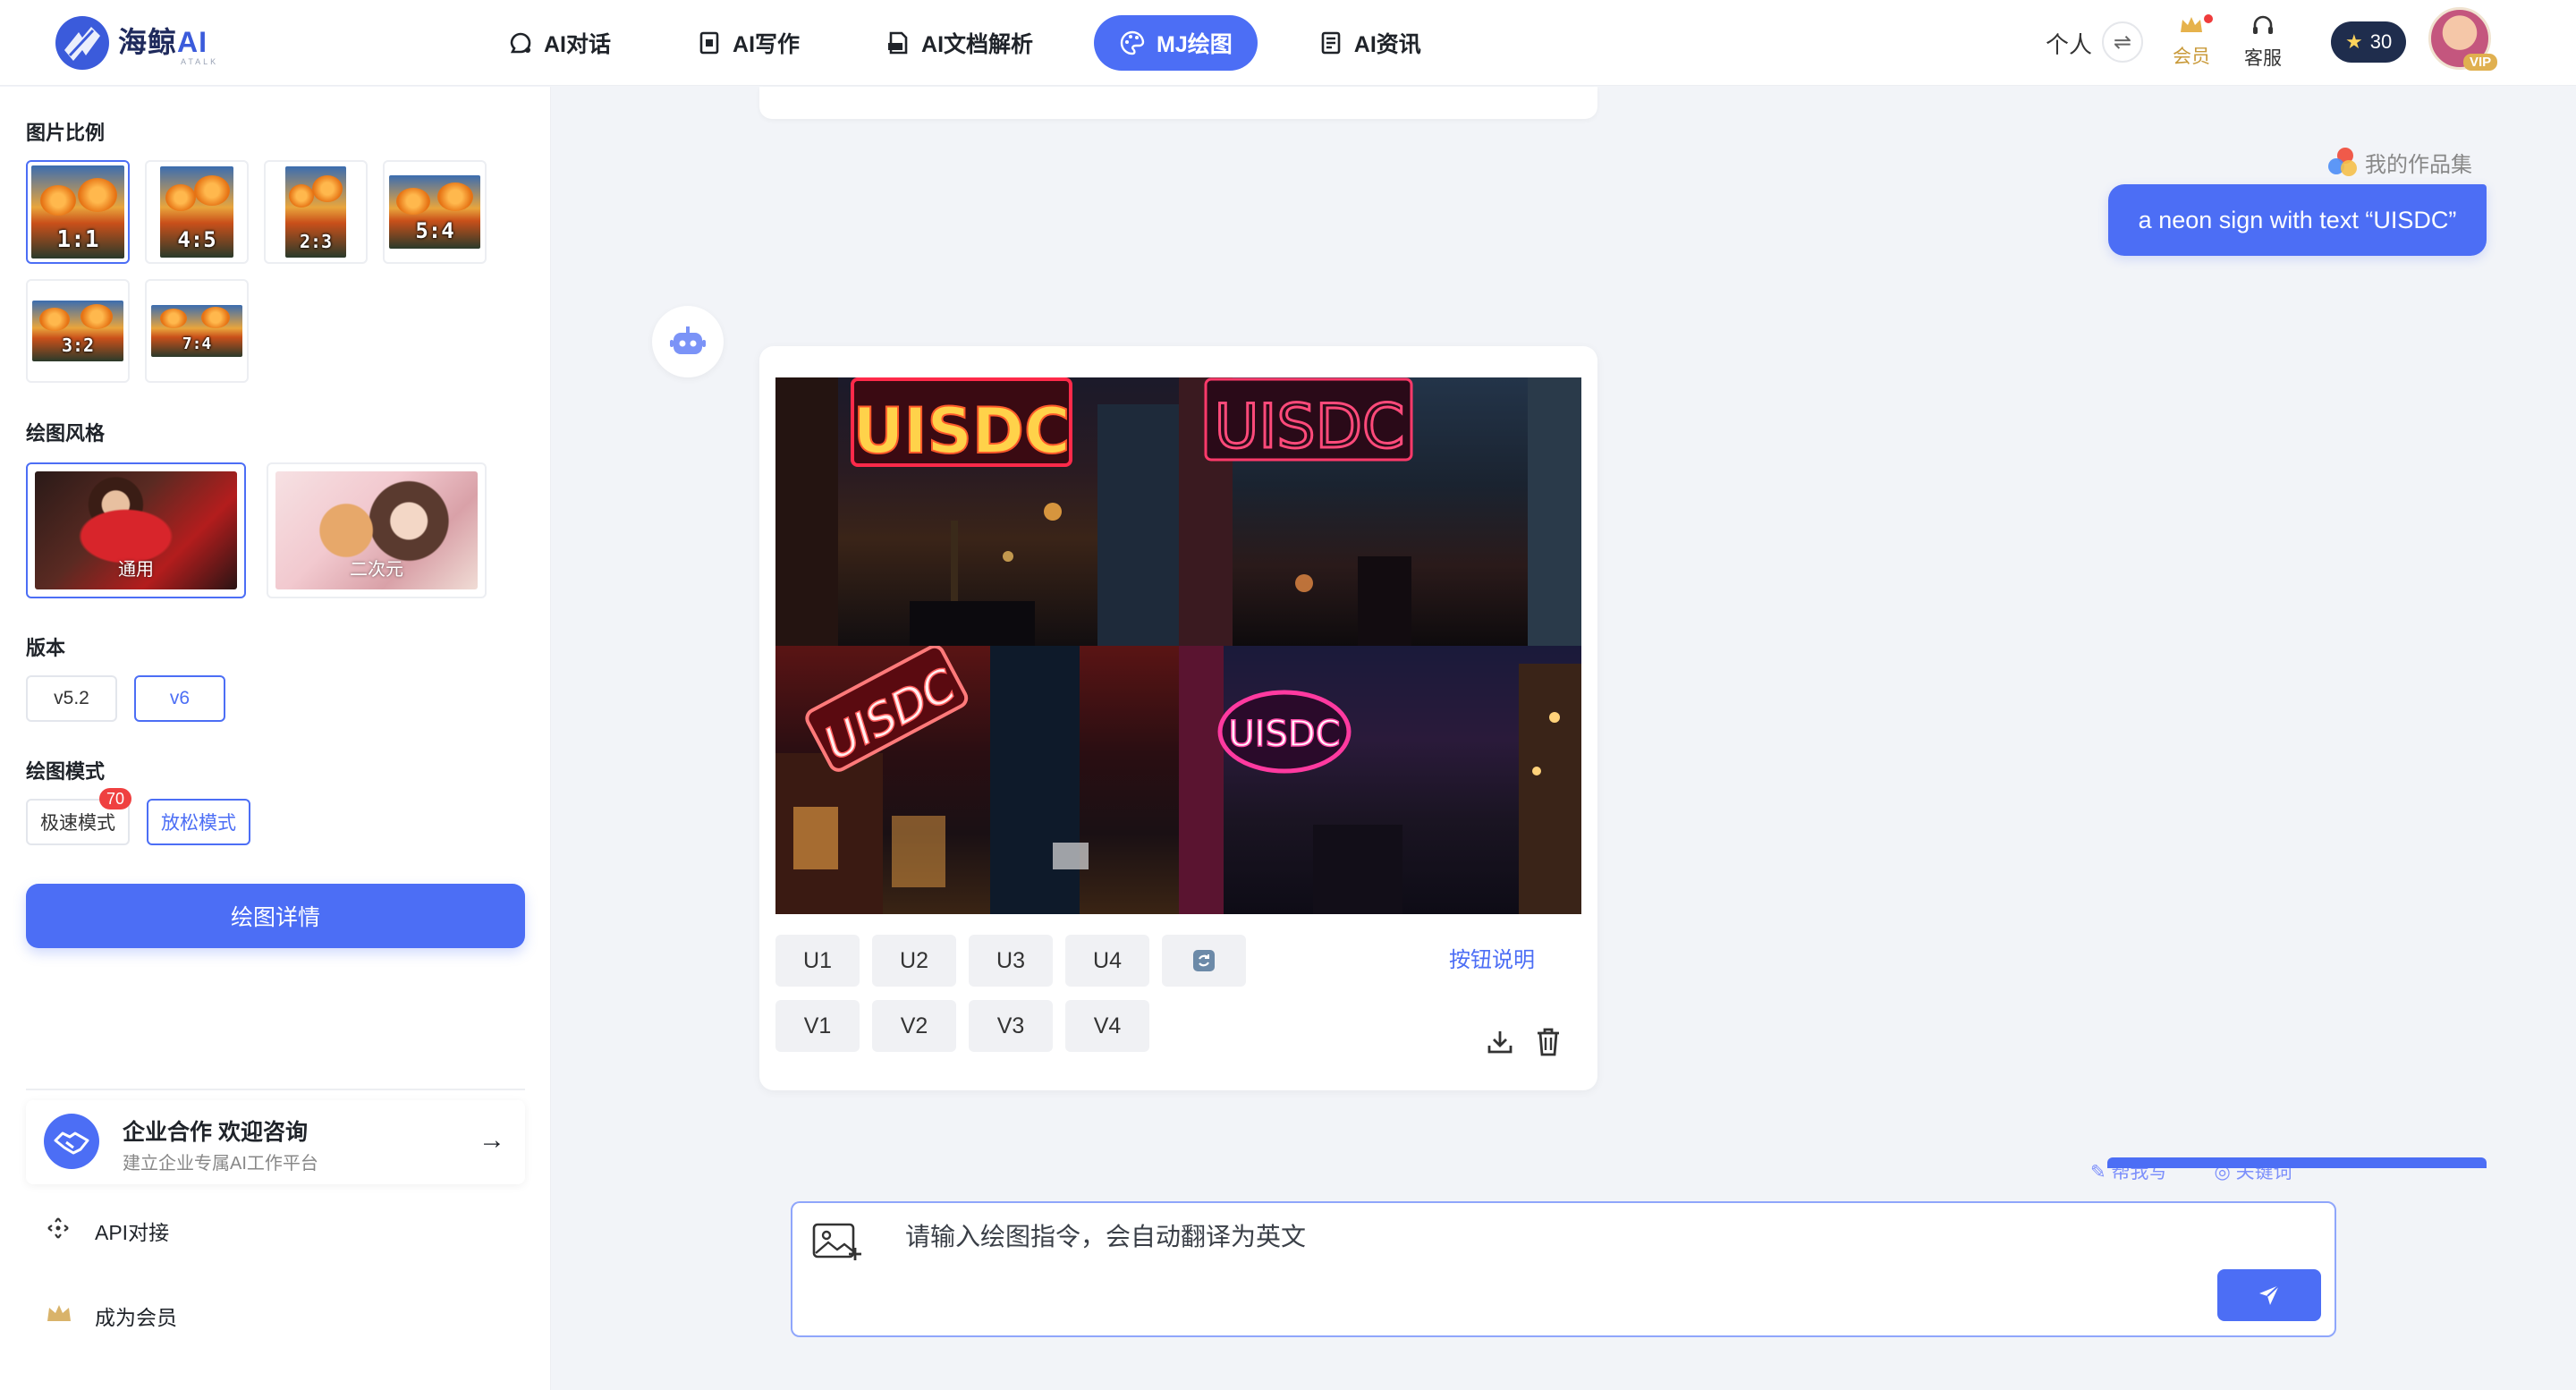 Image resolution: width=2576 pixels, height=1390 pixels. Describe the element at coordinates (2418, 164) in the screenshot. I see `portfolio-label: 我的作品集` at that location.